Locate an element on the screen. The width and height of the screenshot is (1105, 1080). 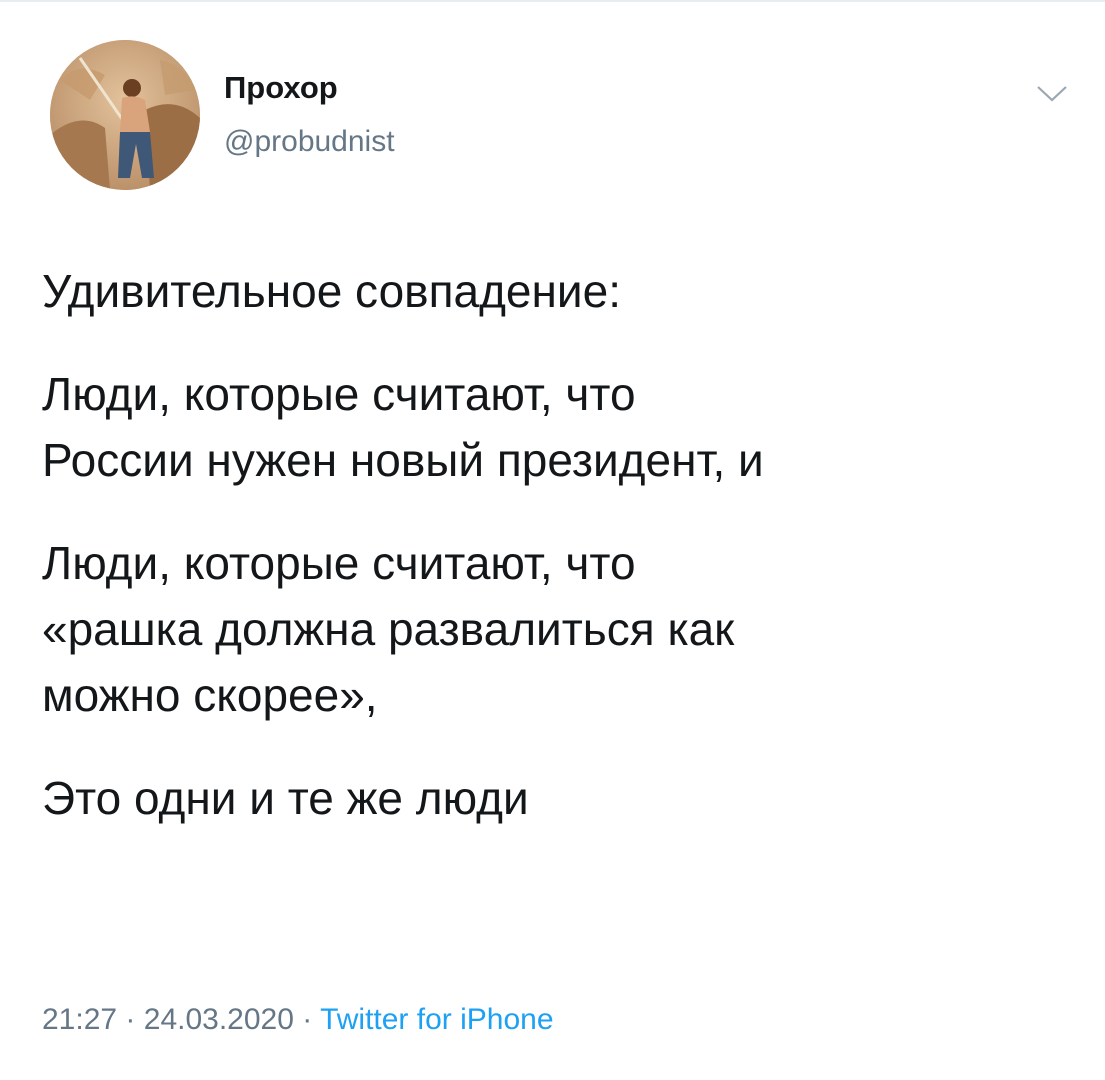
author-handle: @probudnist is located at coordinates (309, 142).